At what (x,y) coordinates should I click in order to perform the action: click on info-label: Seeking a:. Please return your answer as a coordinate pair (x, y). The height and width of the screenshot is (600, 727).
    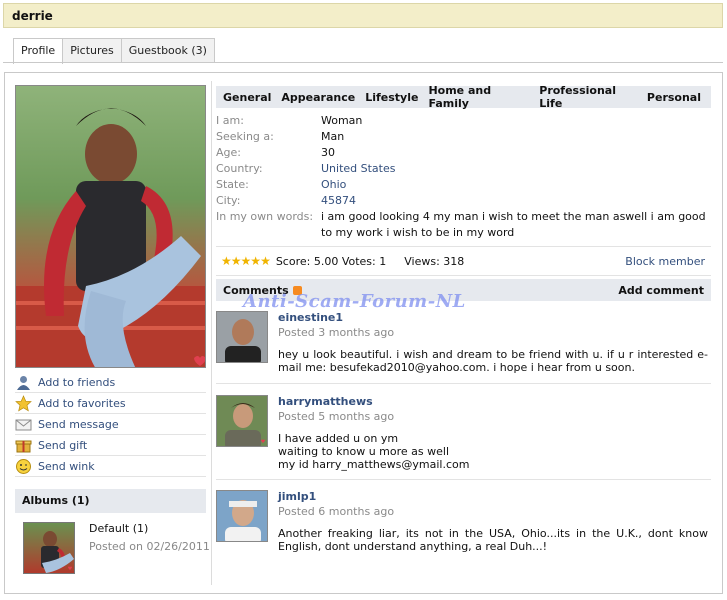
    Looking at the image, I should click on (245, 136).